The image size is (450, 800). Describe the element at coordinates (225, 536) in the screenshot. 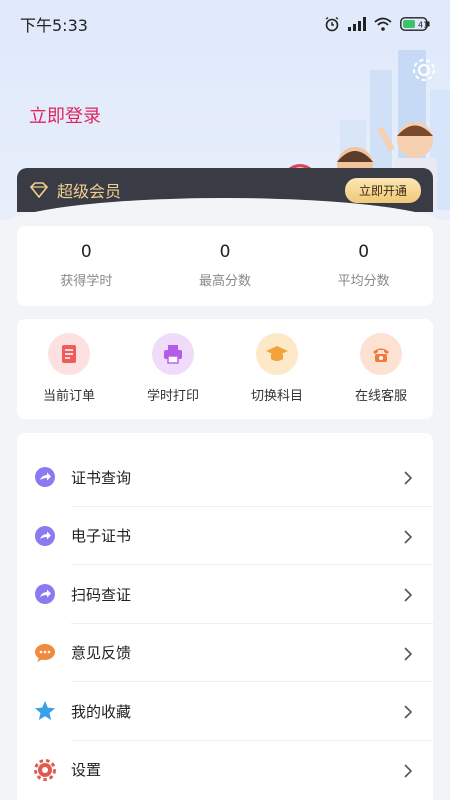

I see `menu-item-e-certificate: 电子证书` at that location.